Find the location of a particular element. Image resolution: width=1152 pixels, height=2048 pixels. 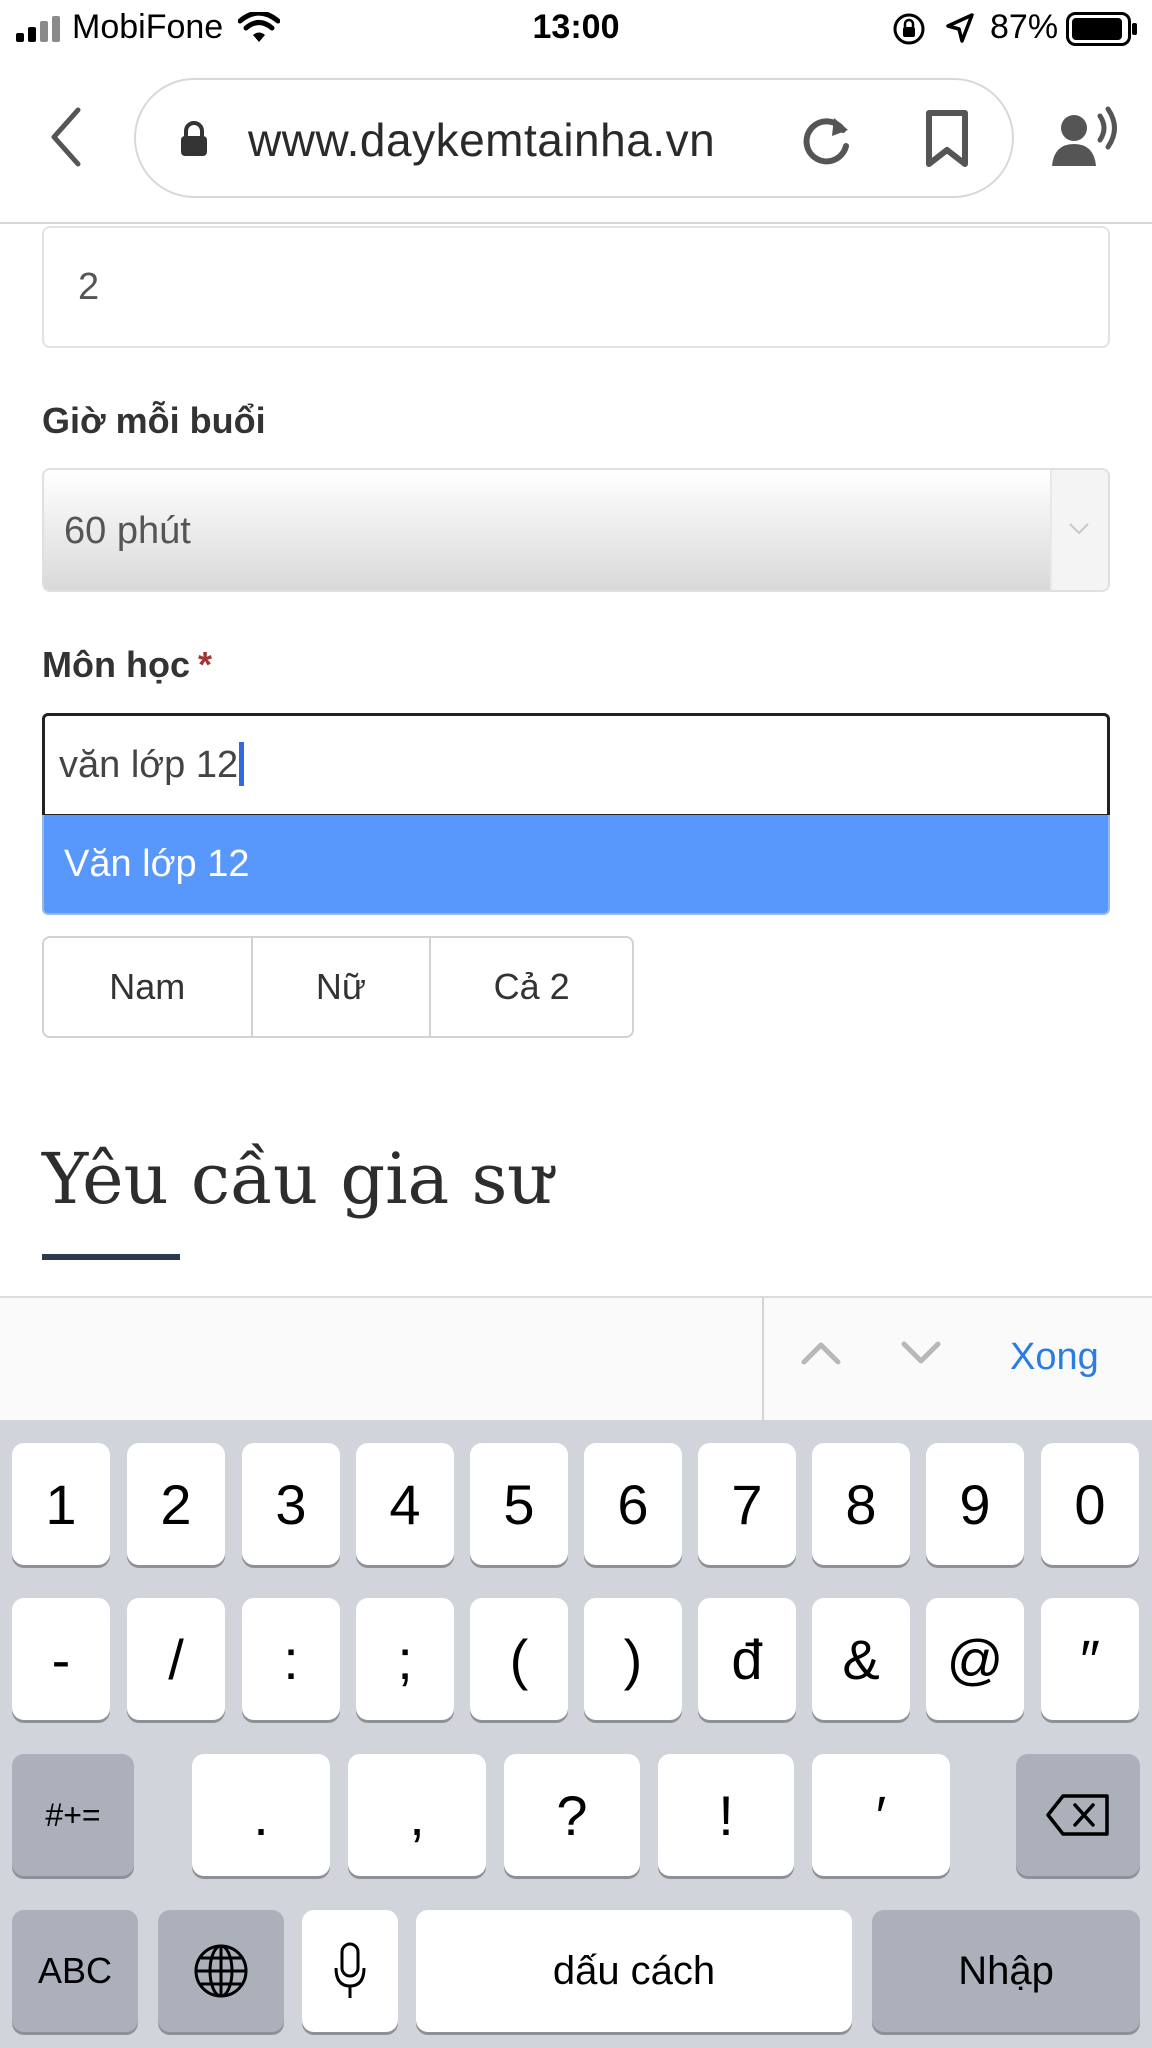

text-caret is located at coordinates (242, 763).